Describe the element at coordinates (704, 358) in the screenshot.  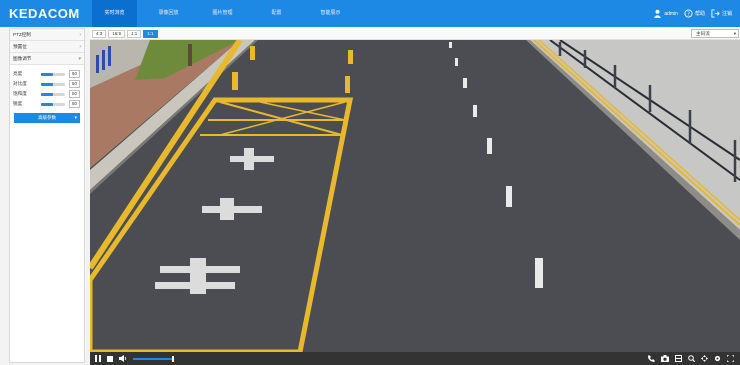
I see `ptz-icon` at that location.